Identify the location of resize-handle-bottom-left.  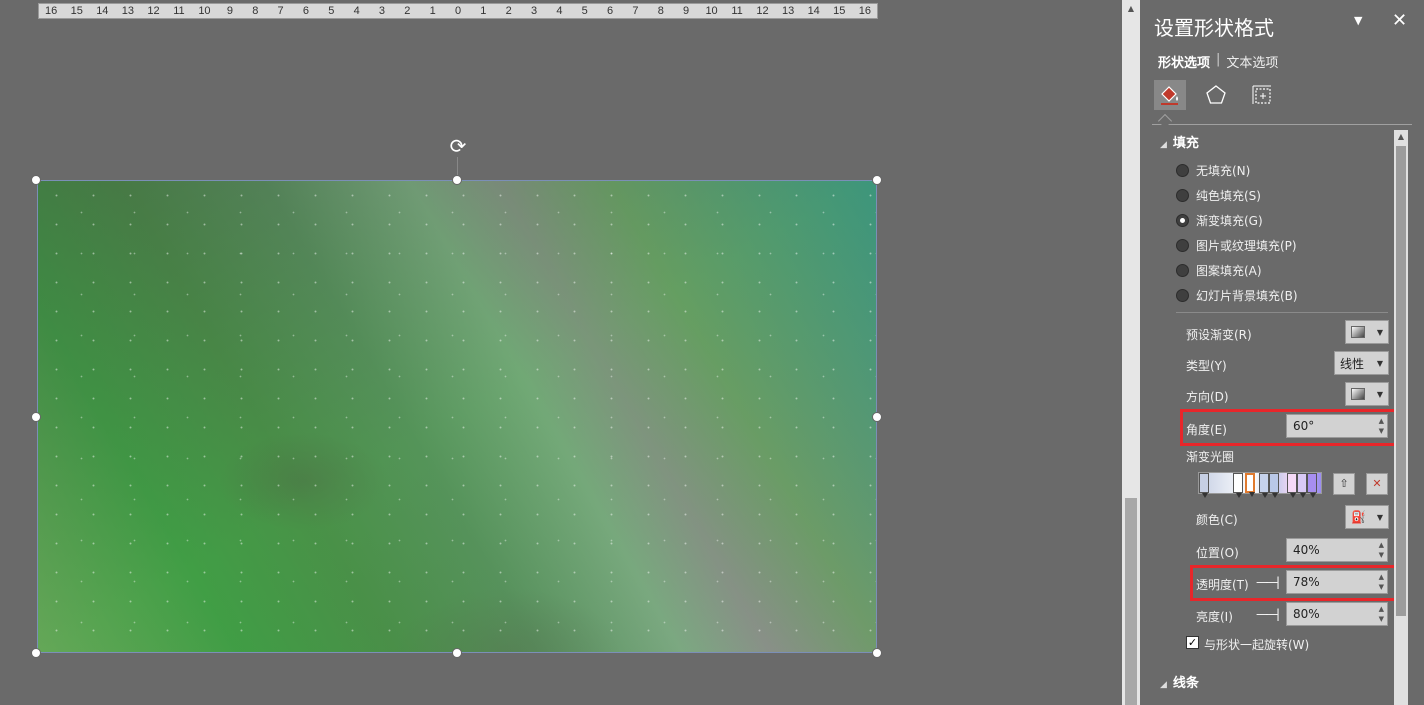
(36, 653).